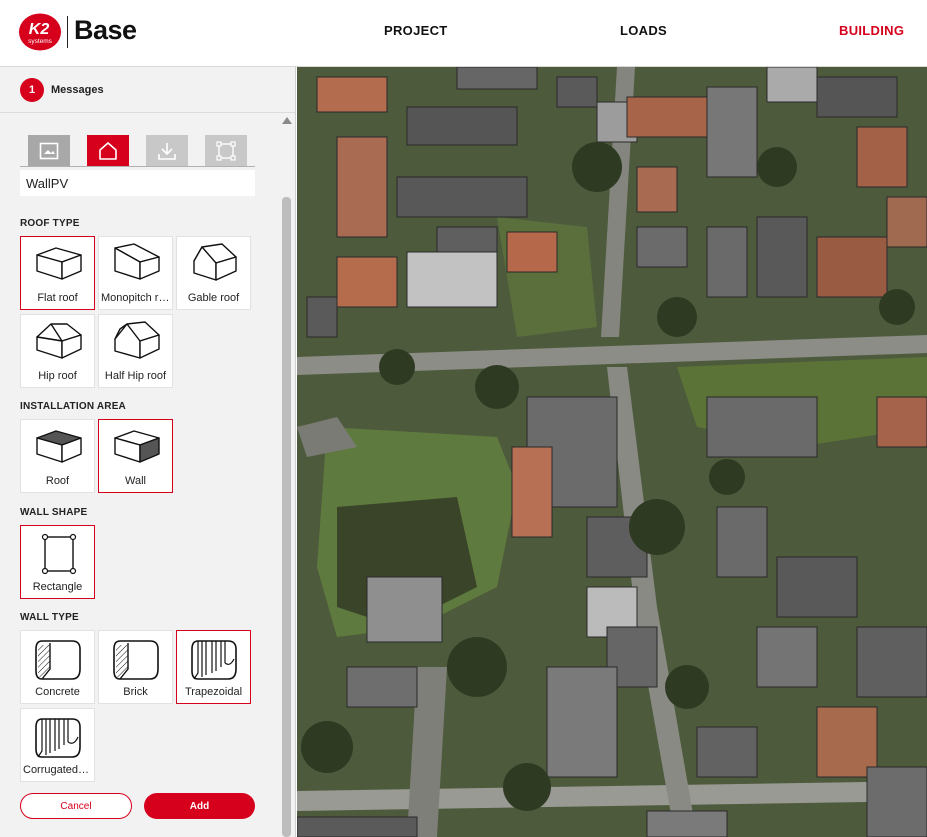  Describe the element at coordinates (76, 806) in the screenshot. I see `cancel-button: Cancel` at that location.